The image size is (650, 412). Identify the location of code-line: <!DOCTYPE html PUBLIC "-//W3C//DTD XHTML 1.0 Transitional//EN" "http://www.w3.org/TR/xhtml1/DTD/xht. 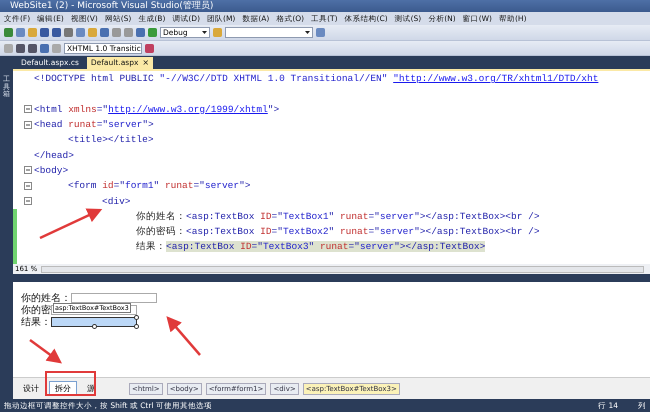
(316, 78).